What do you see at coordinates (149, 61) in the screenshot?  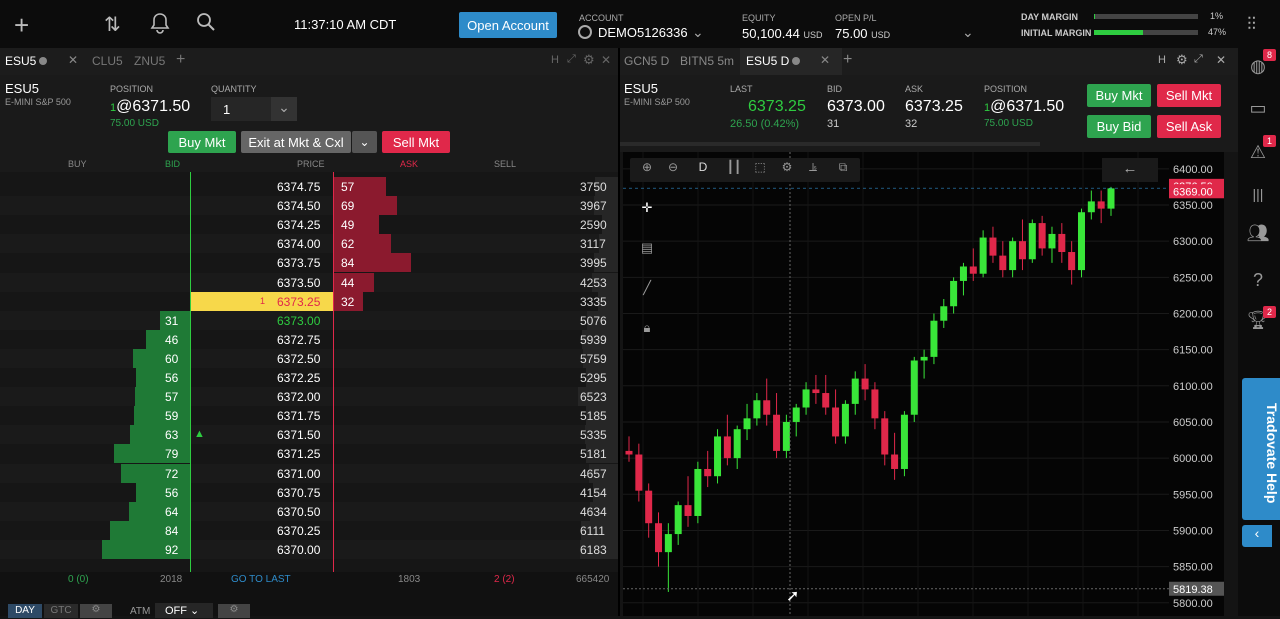 I see `tab-znu5: ZNU5` at bounding box center [149, 61].